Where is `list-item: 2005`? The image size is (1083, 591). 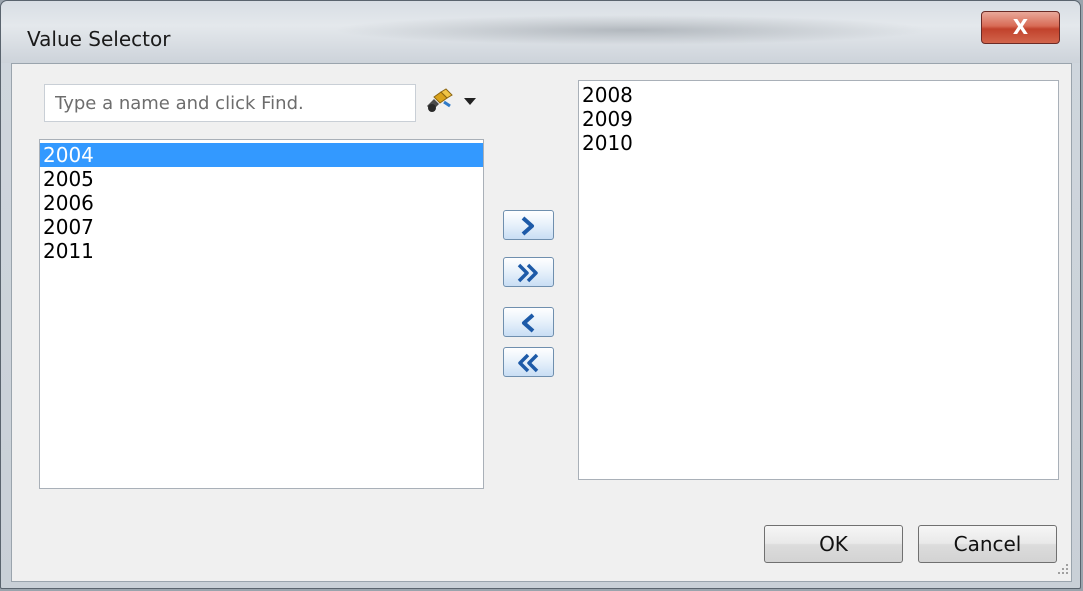
list-item: 2005 is located at coordinates (261, 179).